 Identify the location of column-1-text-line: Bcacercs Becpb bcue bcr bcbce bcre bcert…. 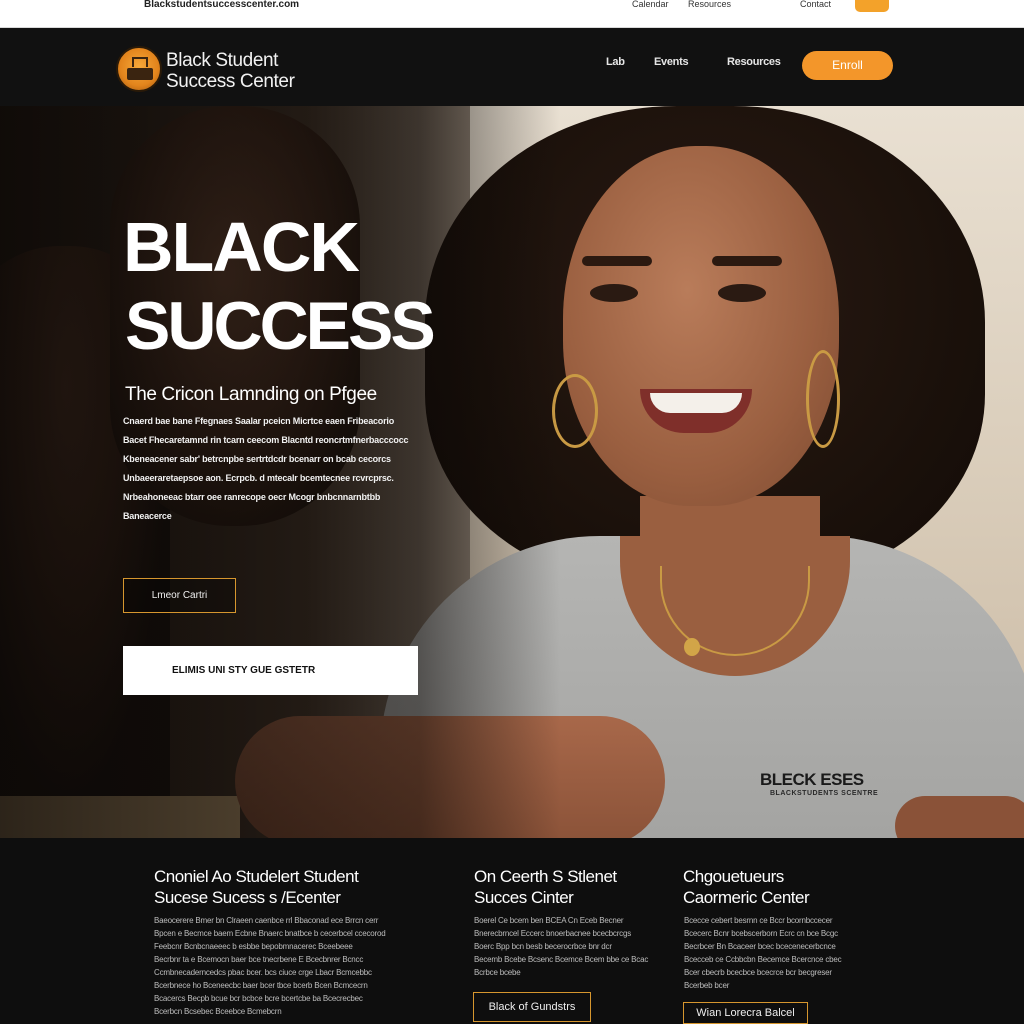
(258, 998).